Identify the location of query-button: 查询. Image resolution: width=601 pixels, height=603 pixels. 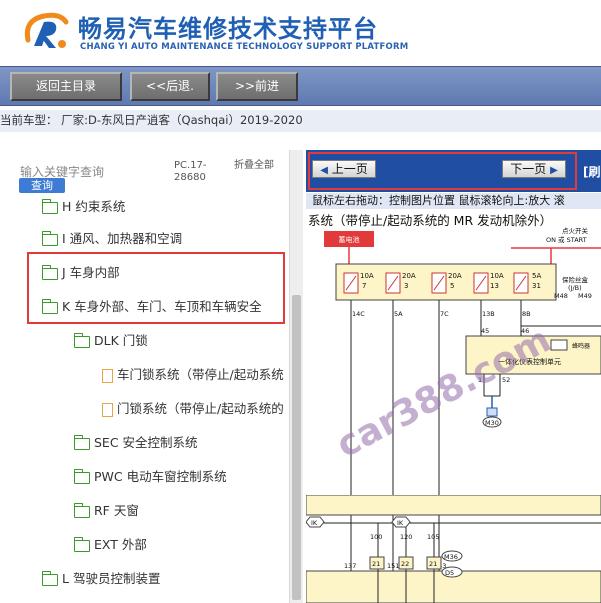
(42, 185).